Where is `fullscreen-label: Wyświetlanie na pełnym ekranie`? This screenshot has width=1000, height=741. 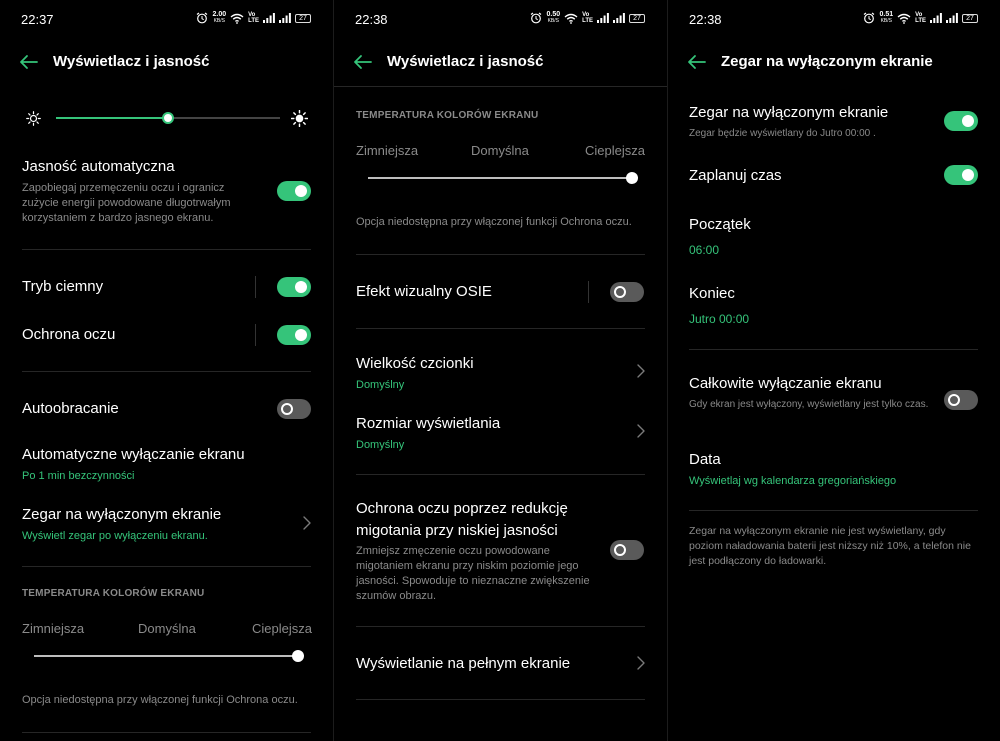 fullscreen-label: Wyświetlanie na pełnym ekranie is located at coordinates (463, 663).